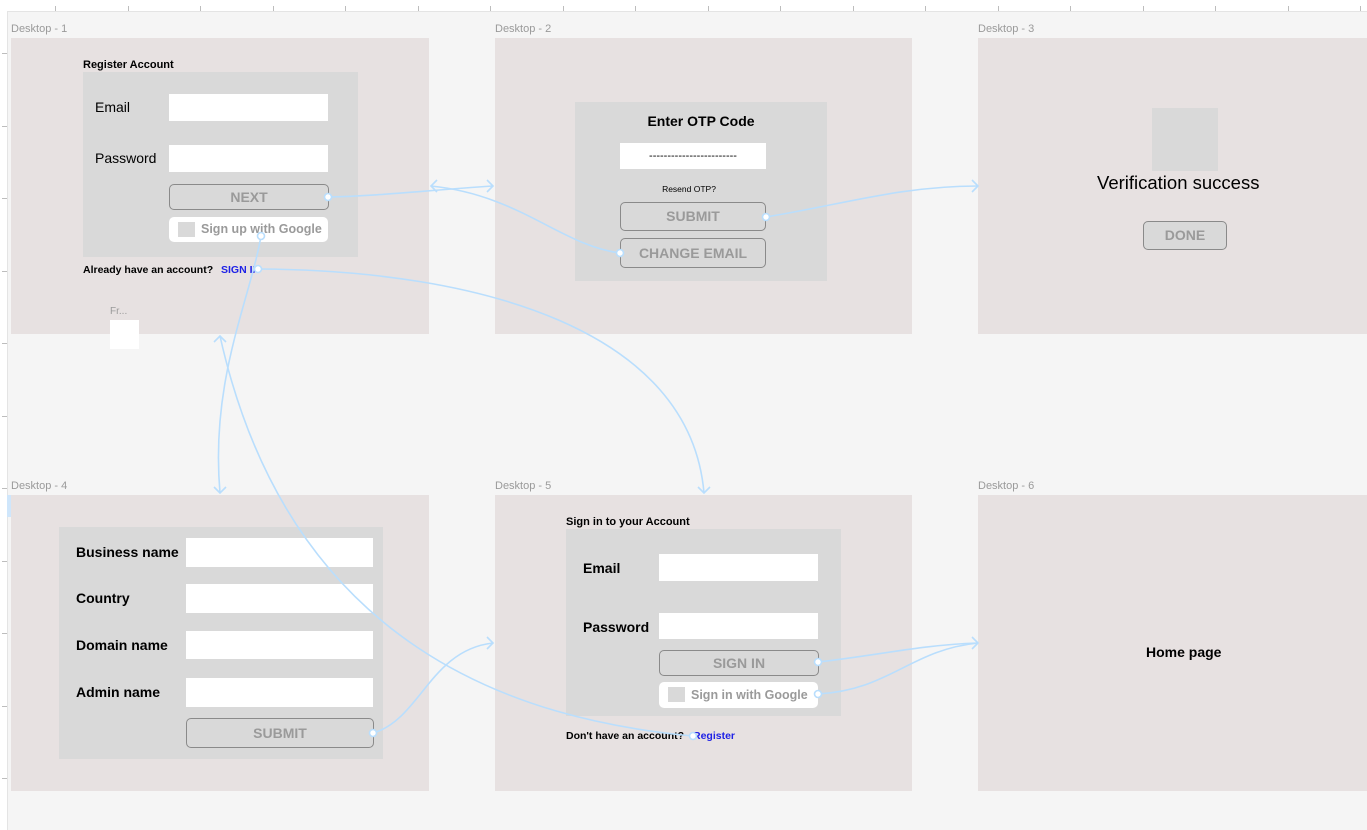 The height and width of the screenshot is (830, 1367). I want to click on admin-name-label: Admin name, so click(118, 692).